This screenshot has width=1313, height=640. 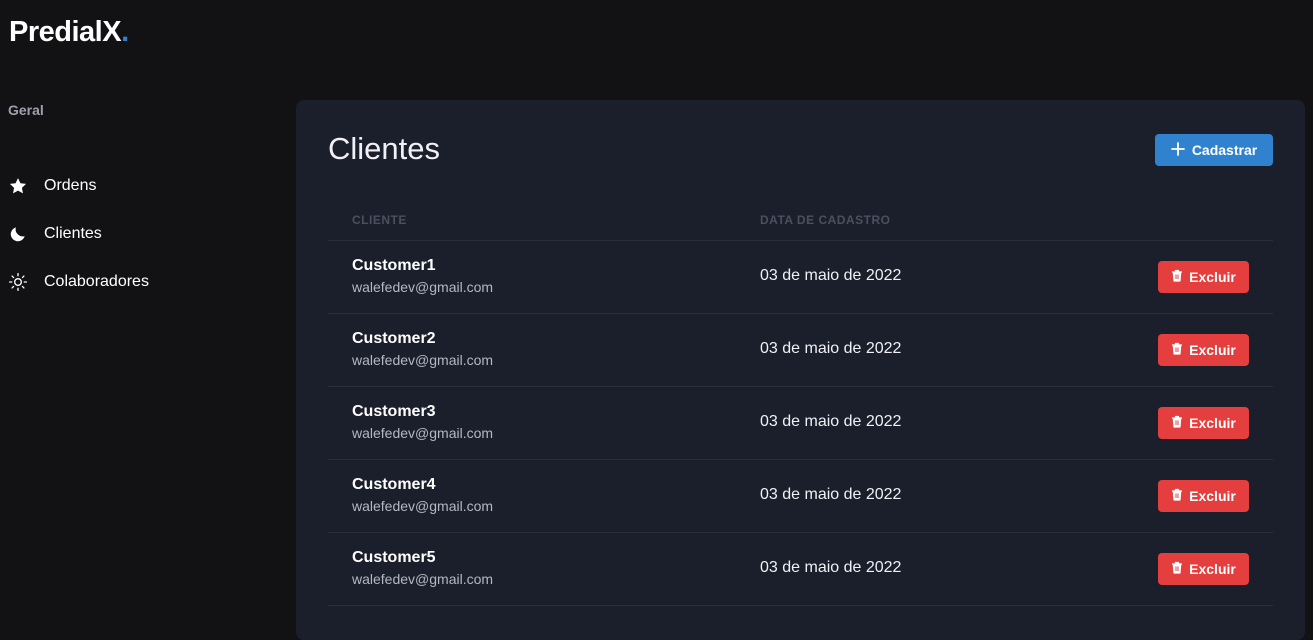 I want to click on sidebar-item-label: Colaboradores, so click(x=96, y=281).